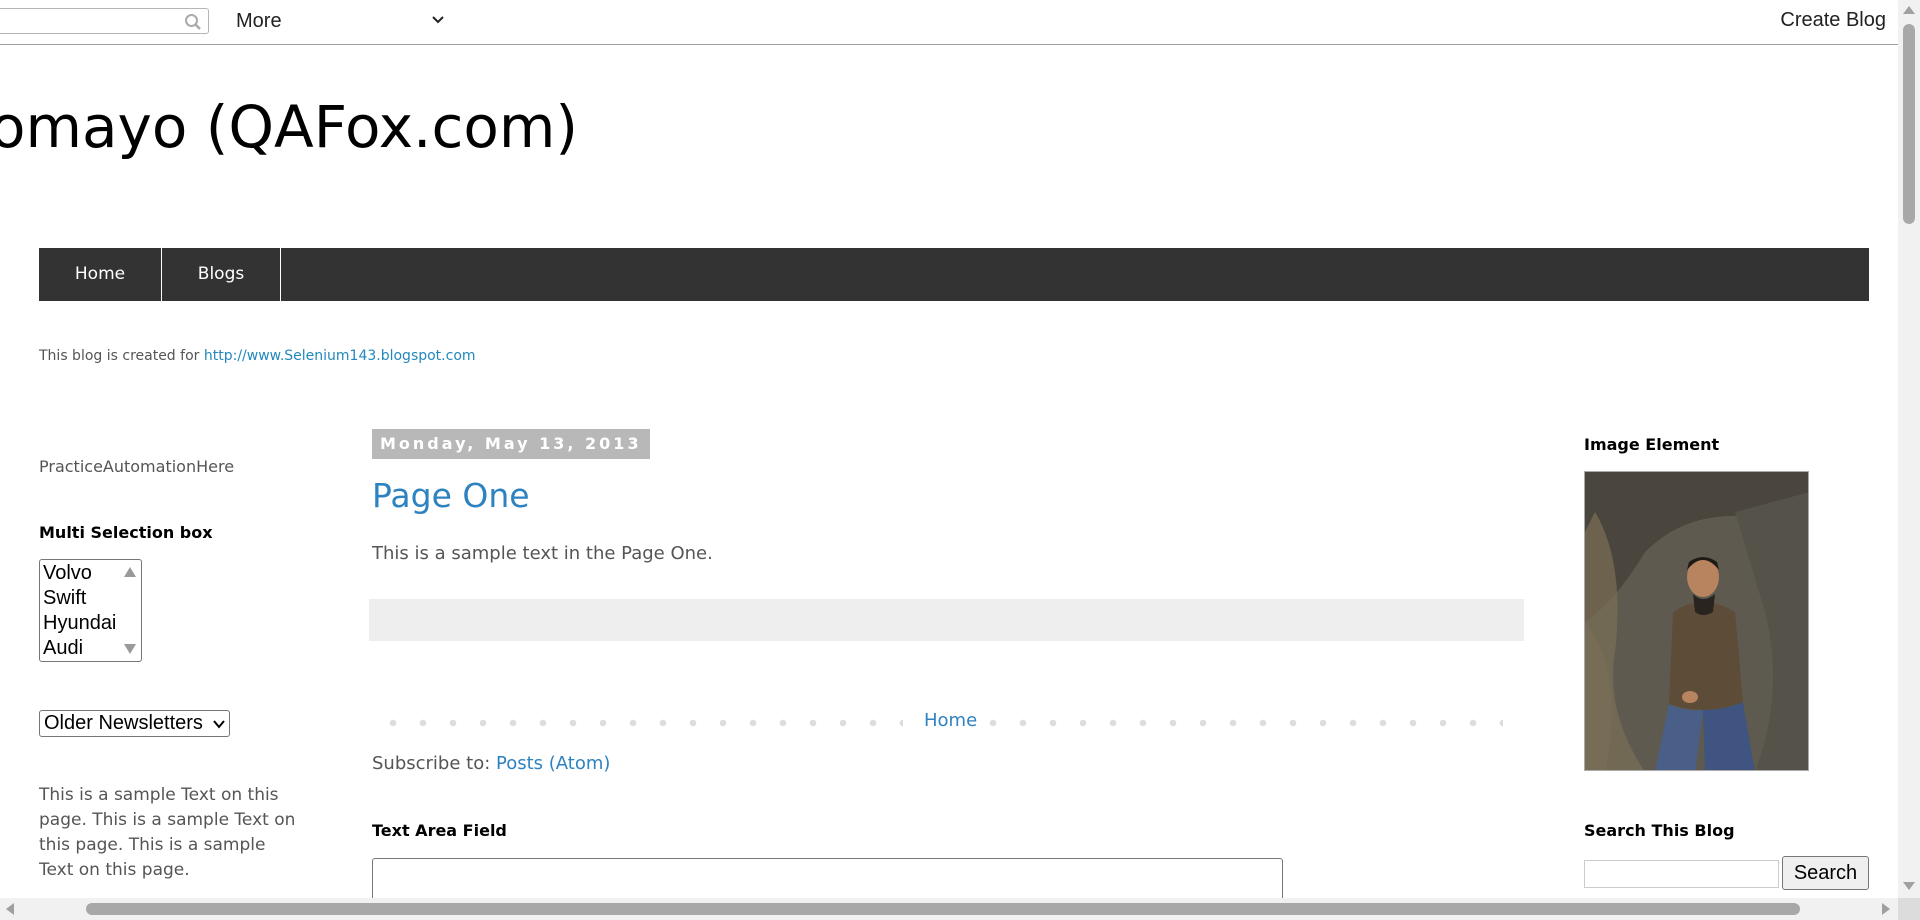  Describe the element at coordinates (259, 21) in the screenshot. I see `more-menu: More` at that location.